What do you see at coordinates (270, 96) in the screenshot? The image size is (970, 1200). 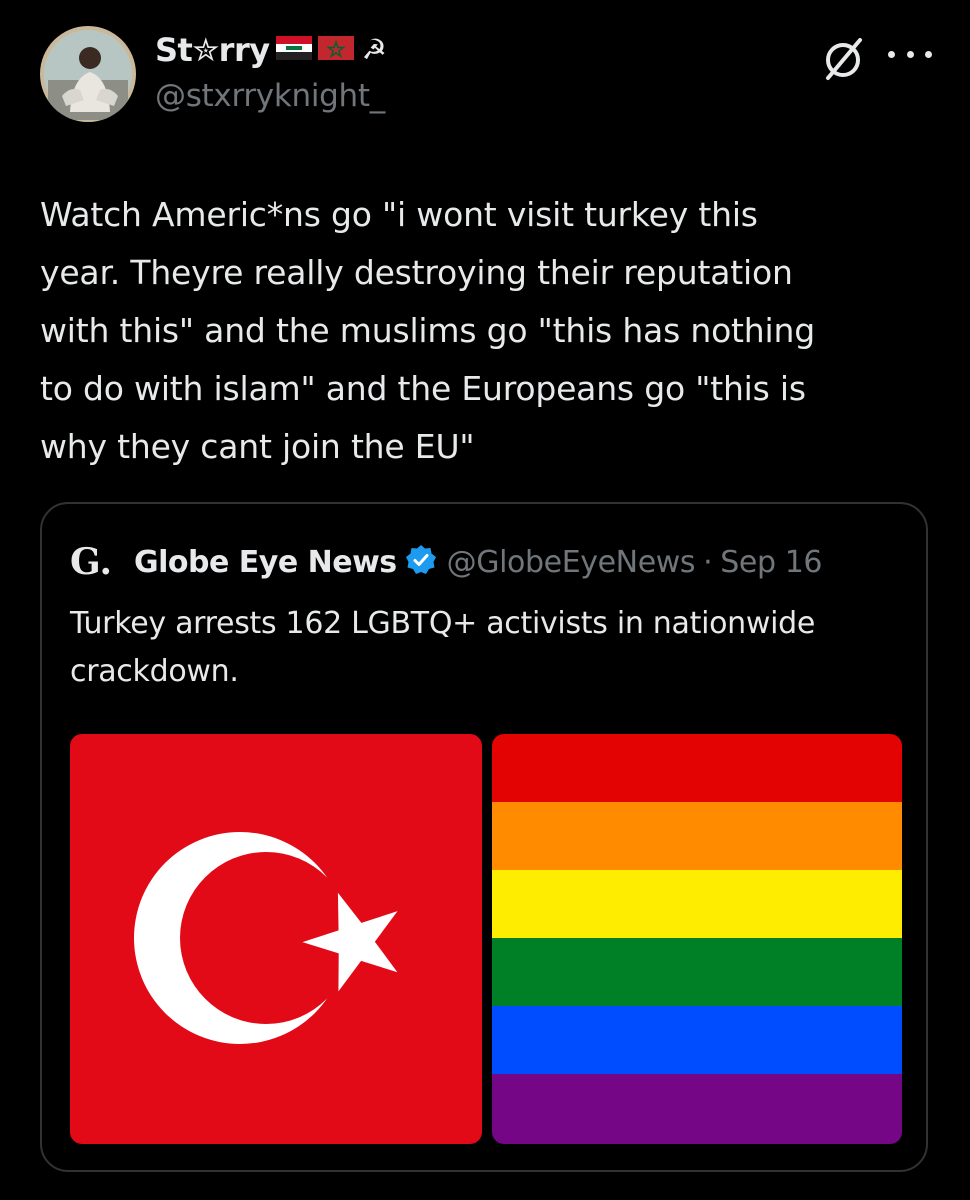 I see `author-handle: @stxrryknight_` at bounding box center [270, 96].